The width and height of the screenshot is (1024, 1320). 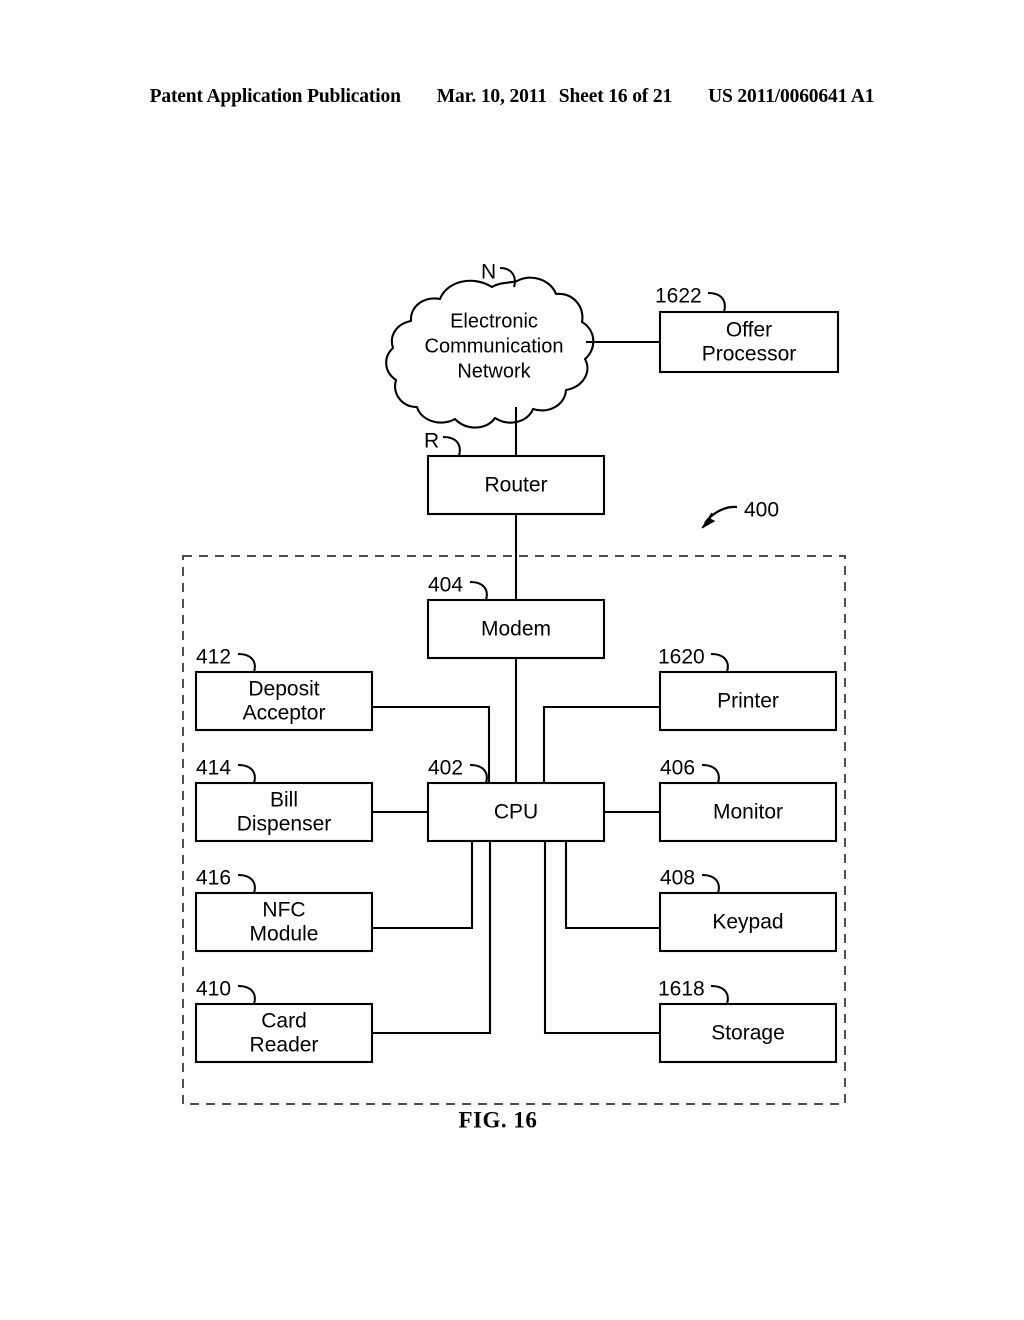 What do you see at coordinates (431, 441) in the screenshot?
I see `ref-R-label: R` at bounding box center [431, 441].